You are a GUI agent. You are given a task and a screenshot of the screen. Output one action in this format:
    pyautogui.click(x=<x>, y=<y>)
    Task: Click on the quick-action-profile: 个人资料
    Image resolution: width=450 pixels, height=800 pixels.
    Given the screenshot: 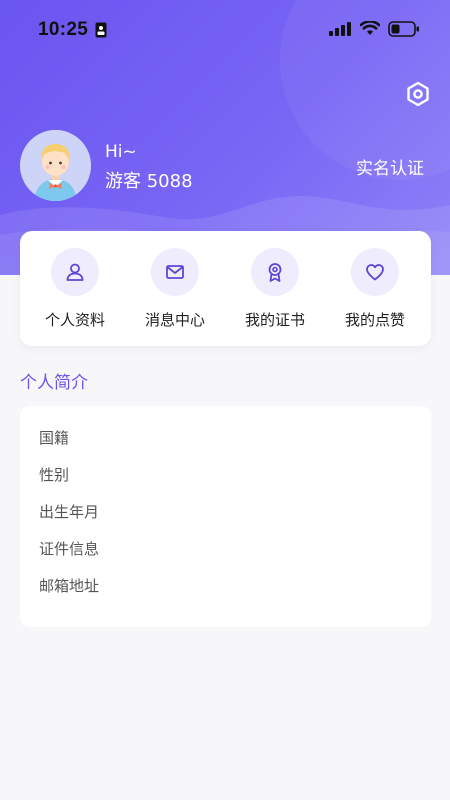 What is the action you would take?
    pyautogui.click(x=75, y=288)
    